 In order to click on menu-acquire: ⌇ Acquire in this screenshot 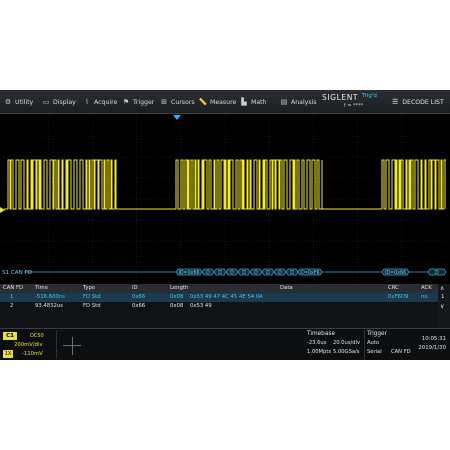, I will do `click(100, 102)`.